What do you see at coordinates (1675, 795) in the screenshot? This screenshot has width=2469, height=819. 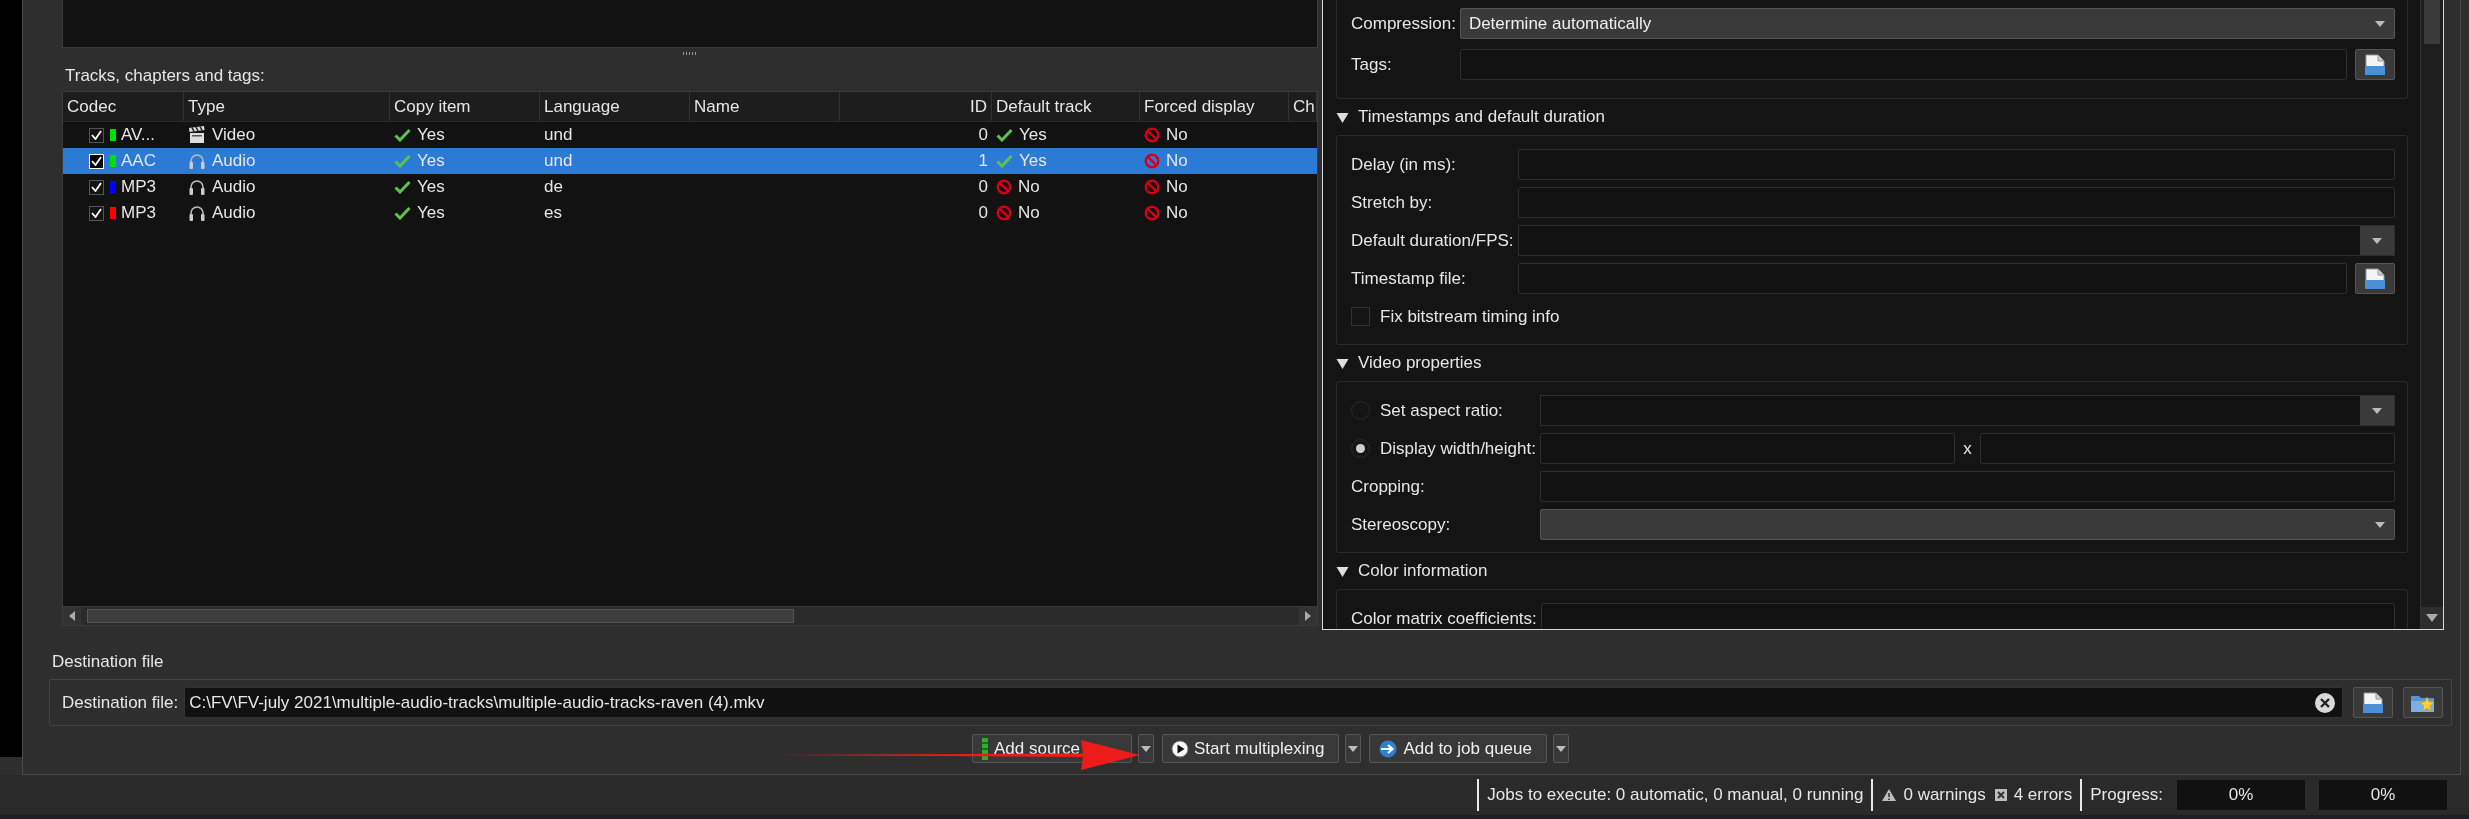 I see `jobs-status: Jobs to execute: 0 automatic, 0 manual, 0 running` at bounding box center [1675, 795].